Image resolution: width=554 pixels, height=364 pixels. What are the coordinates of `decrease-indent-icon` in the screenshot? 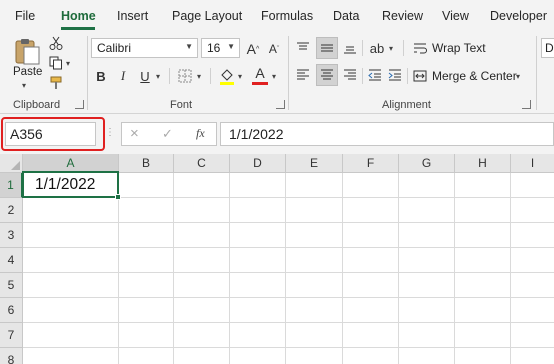 It's located at (375, 75).